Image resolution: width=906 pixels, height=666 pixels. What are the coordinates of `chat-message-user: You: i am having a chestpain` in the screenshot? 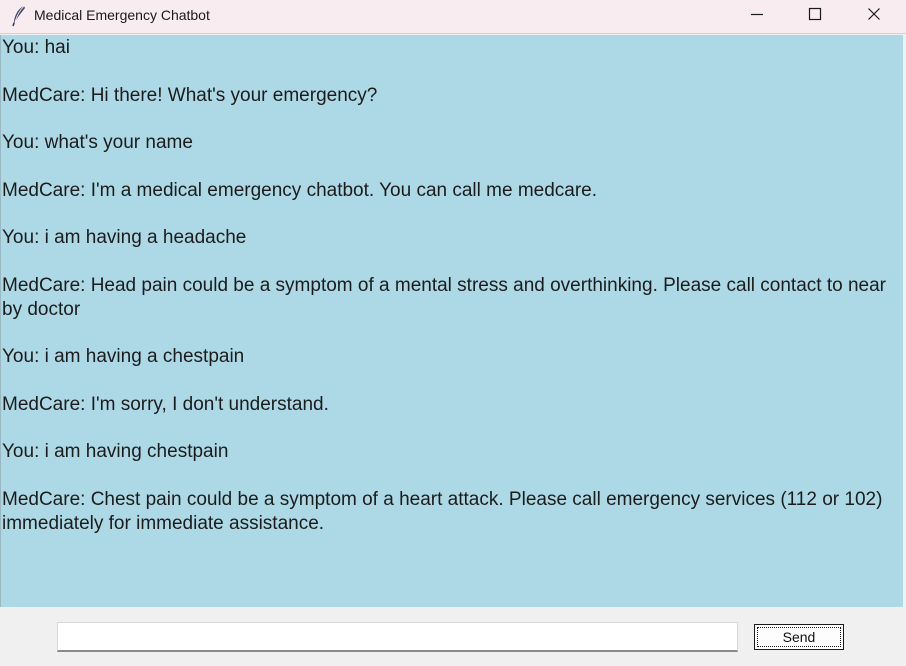 It's located at (123, 356).